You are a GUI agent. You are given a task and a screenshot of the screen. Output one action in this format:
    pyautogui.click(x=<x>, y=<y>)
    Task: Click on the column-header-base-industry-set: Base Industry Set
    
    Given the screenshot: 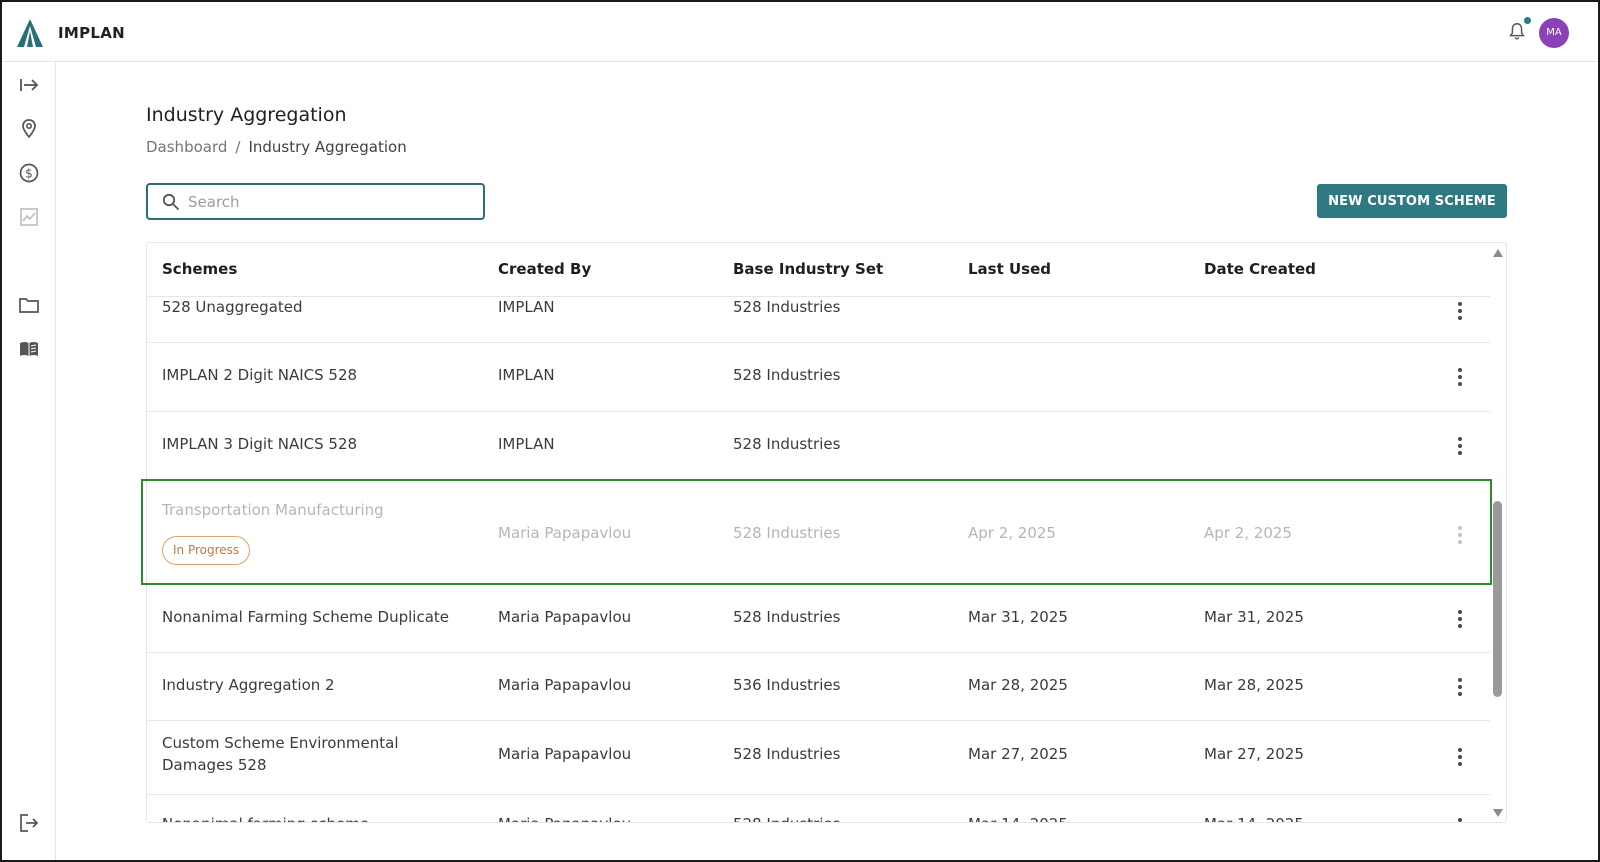 What is the action you would take?
    pyautogui.click(x=808, y=269)
    